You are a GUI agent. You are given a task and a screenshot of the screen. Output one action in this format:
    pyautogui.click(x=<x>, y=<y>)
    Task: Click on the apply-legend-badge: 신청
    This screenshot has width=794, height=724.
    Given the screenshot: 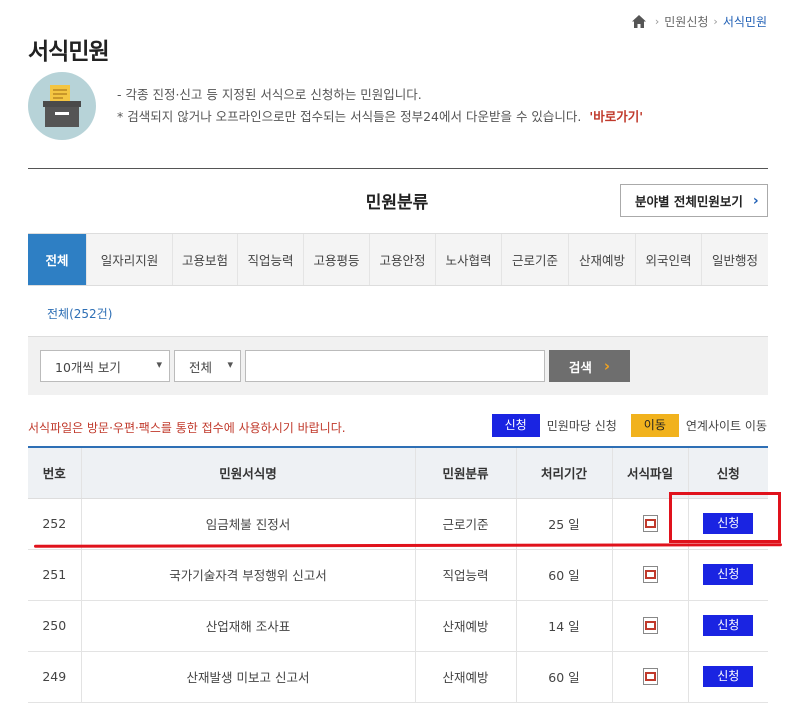 What is the action you would take?
    pyautogui.click(x=515, y=425)
    